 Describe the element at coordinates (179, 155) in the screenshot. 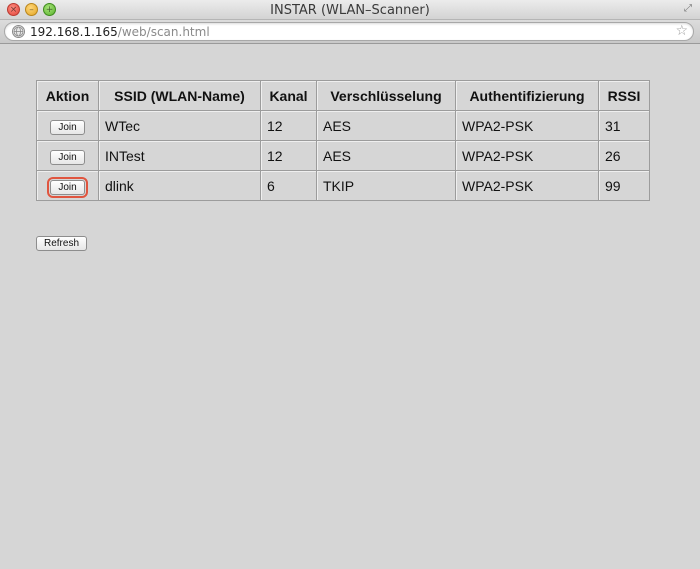

I see `cell-ssid: INTest` at that location.